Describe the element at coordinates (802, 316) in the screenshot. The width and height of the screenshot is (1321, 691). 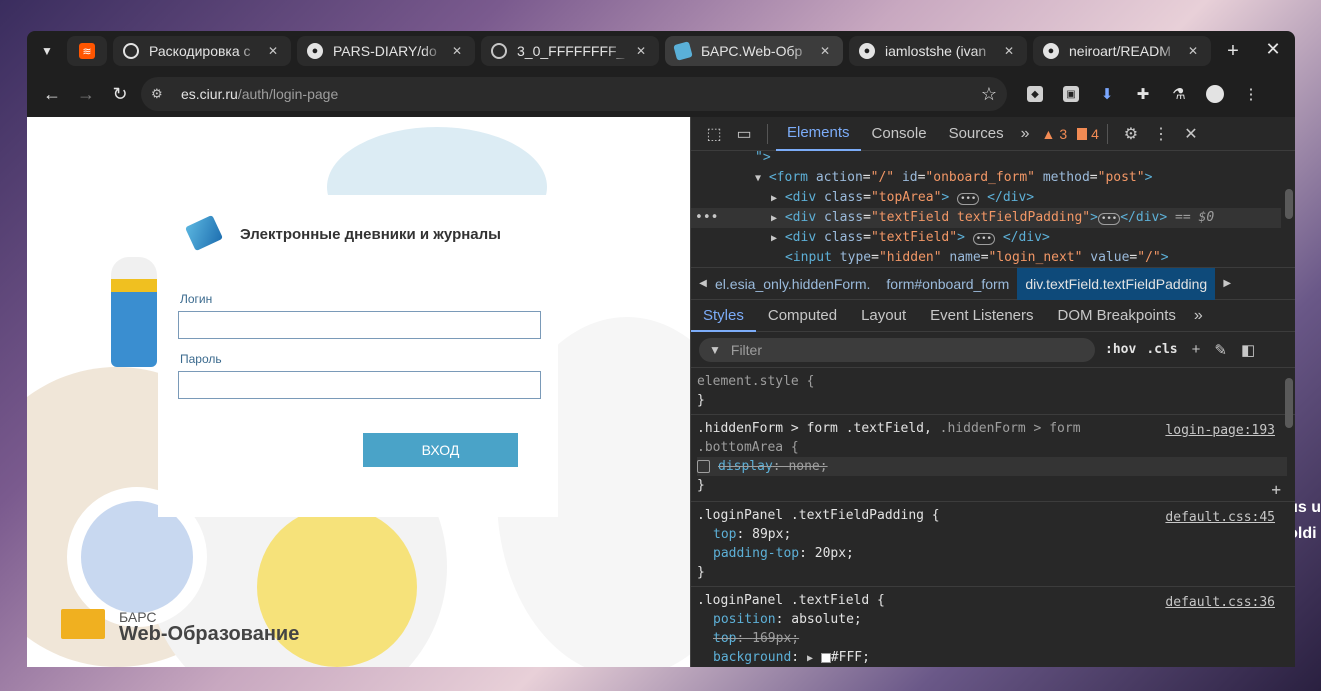
I see `tab-computed: Computed` at that location.